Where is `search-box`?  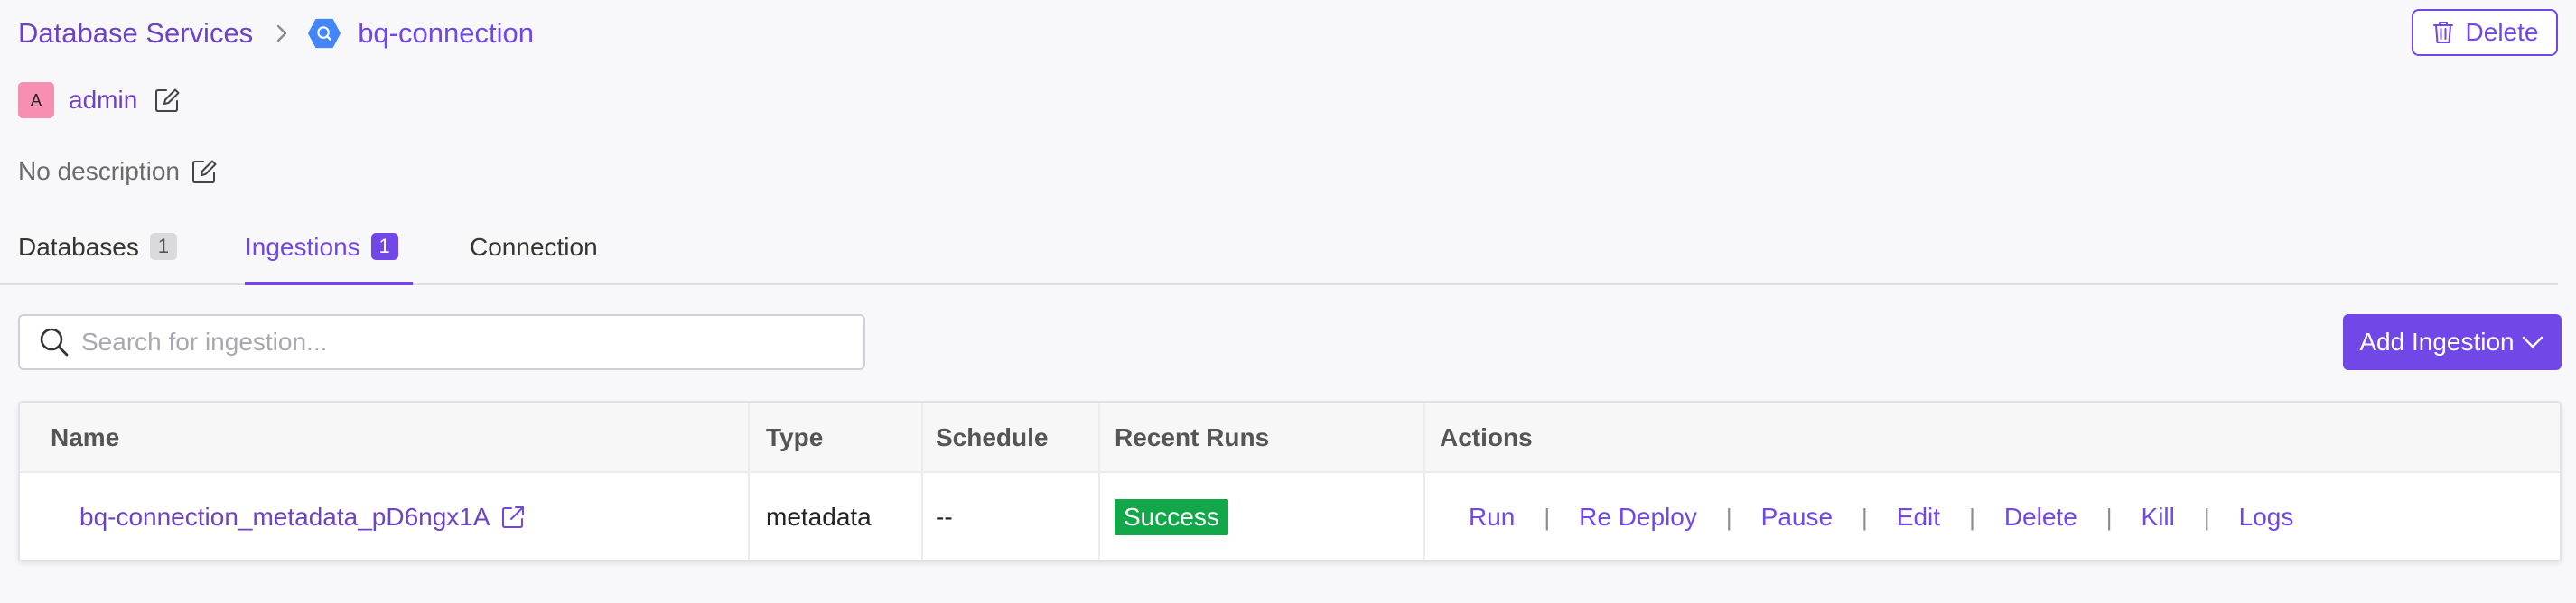 search-box is located at coordinates (441, 342).